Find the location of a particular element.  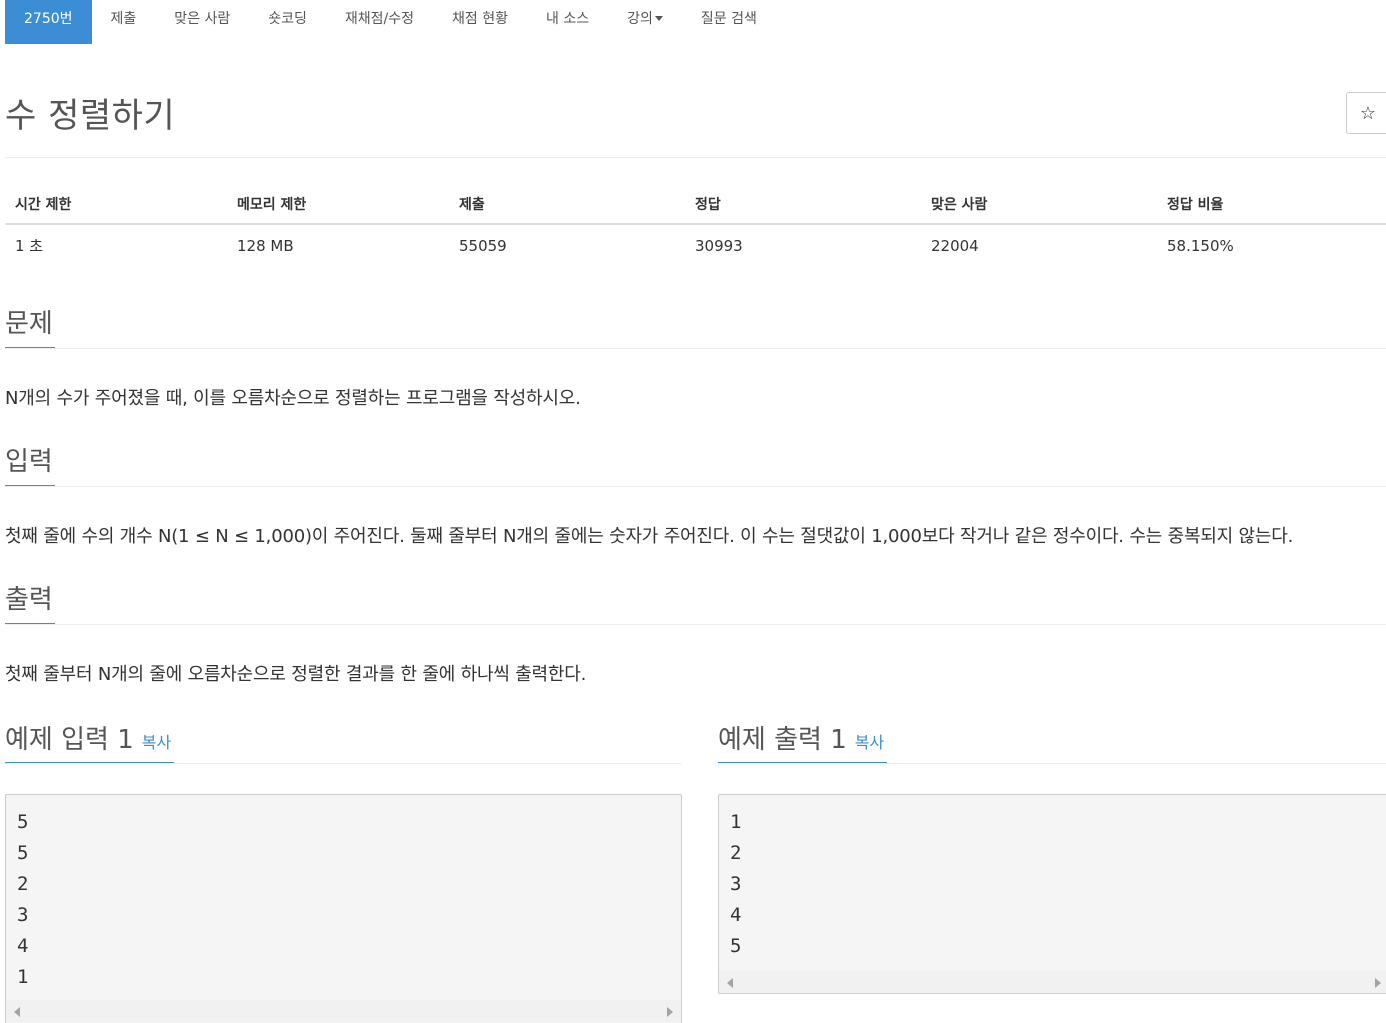

sample-input-line: 1 is located at coordinates (23, 977).